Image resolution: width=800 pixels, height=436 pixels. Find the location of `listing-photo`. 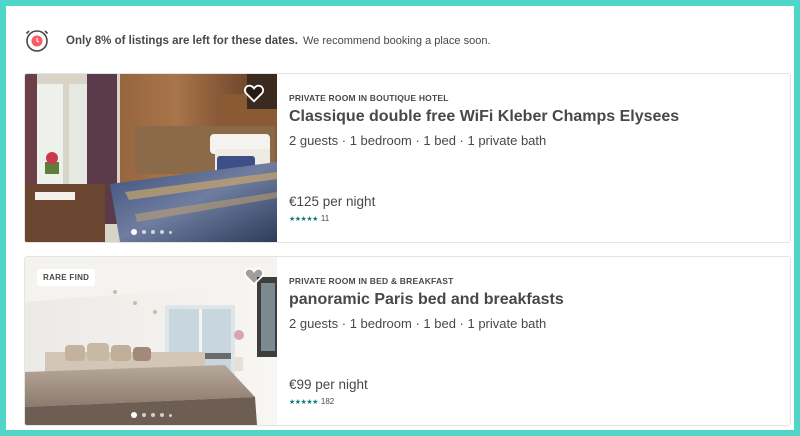

listing-photo is located at coordinates (151, 158).